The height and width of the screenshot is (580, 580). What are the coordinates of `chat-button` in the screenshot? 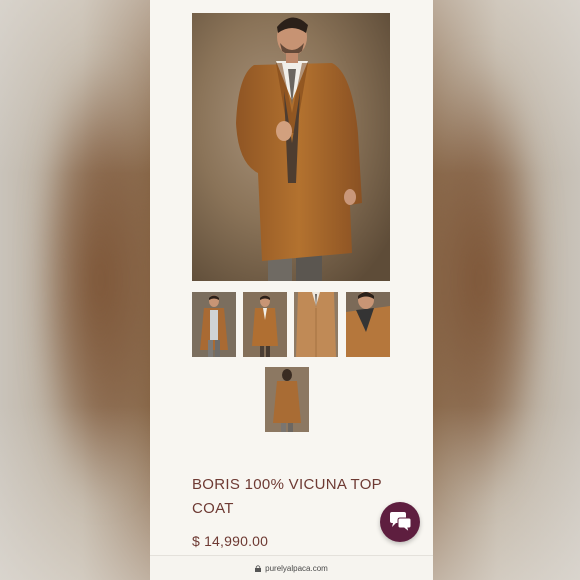 It's located at (400, 522).